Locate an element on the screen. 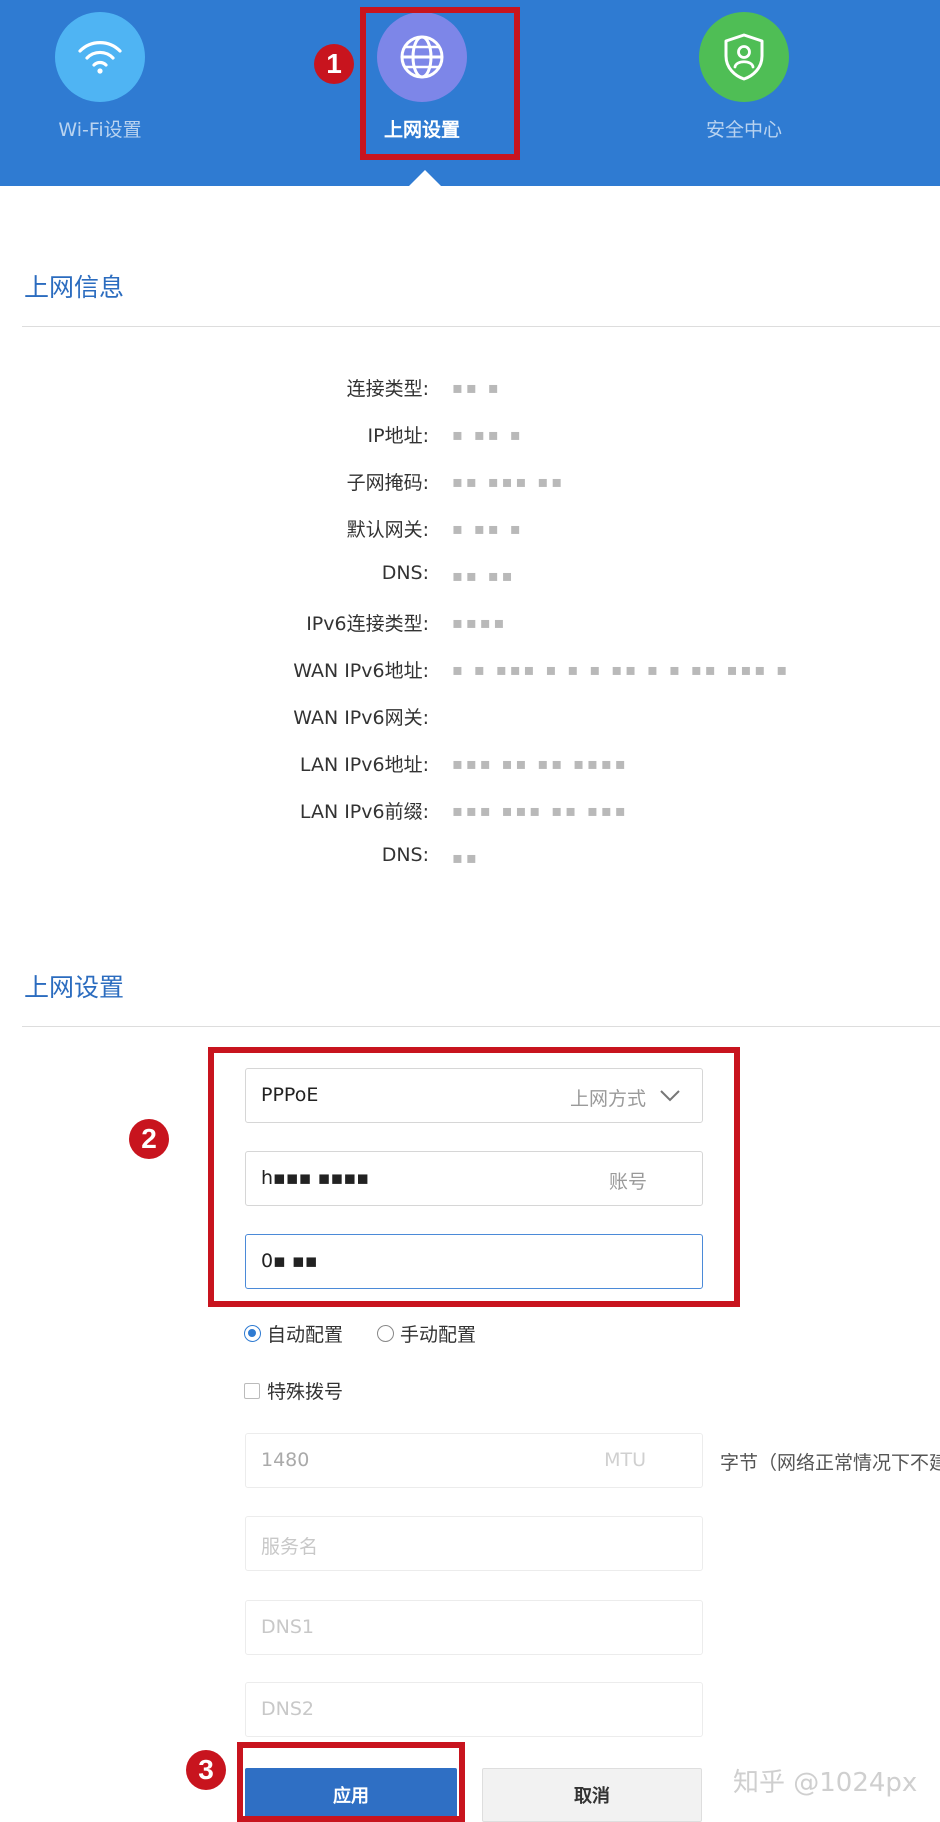  config-mode-radio-group: 自动配置 手动配置 is located at coordinates (360, 1333).